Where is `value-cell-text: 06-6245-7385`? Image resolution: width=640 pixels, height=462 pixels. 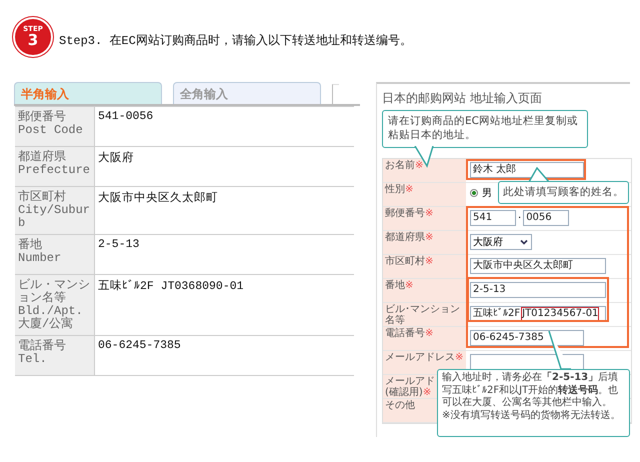
value-cell-text: 06-6245-7385 is located at coordinates (139, 346).